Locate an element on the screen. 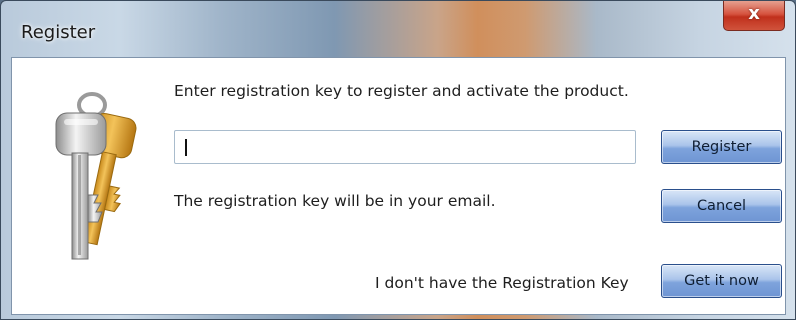  get-it-now-button: Get it now is located at coordinates (721, 281).